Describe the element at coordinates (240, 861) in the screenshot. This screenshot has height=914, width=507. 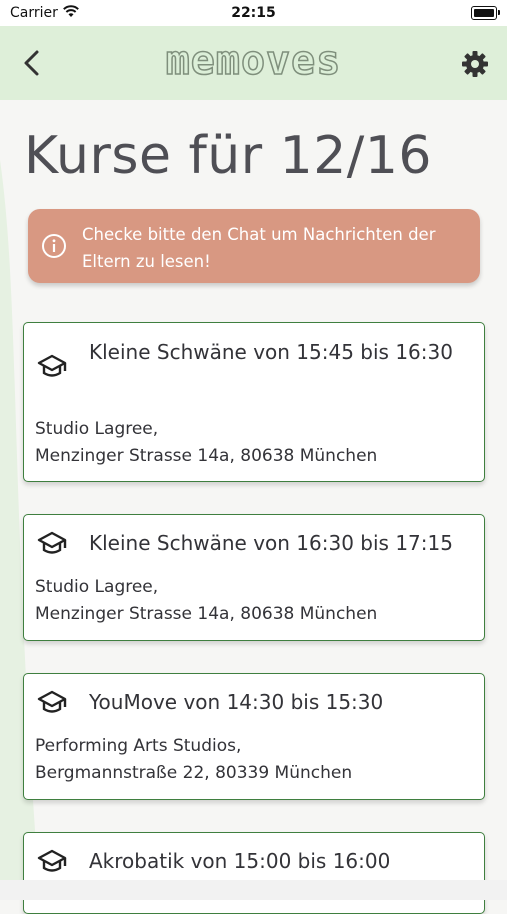
I see `course-title: Akrobatik von 15:00 bis 16:00` at that location.